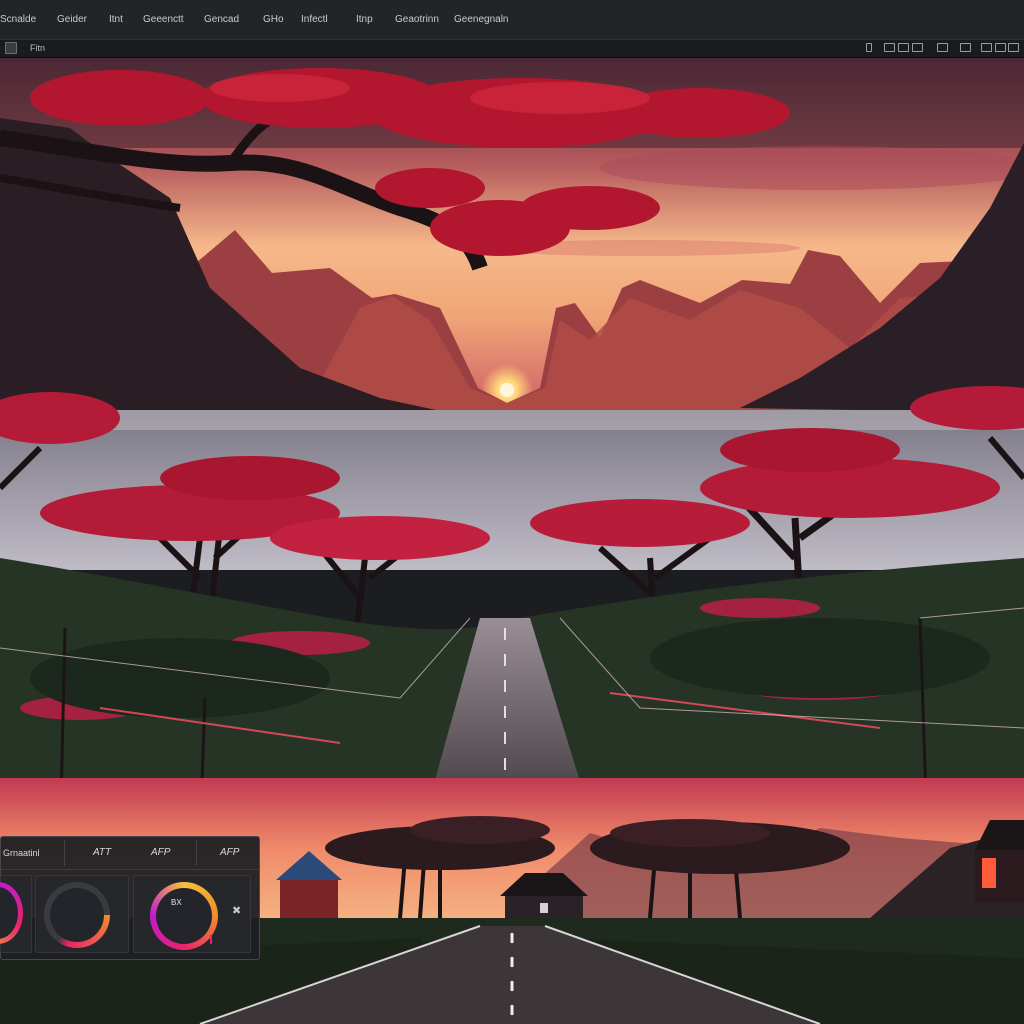  I want to click on panel-title: Grnaatinl, so click(21, 853).